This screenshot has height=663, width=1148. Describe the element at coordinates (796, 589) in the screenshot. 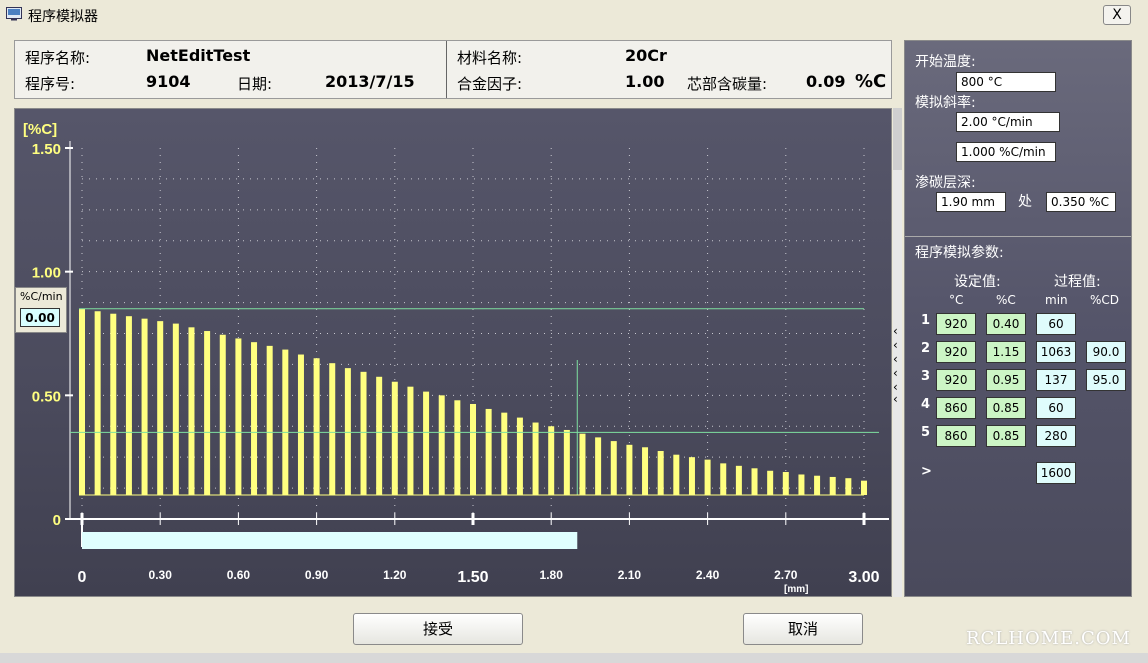

I see `x-axis-unit: [mm]` at that location.